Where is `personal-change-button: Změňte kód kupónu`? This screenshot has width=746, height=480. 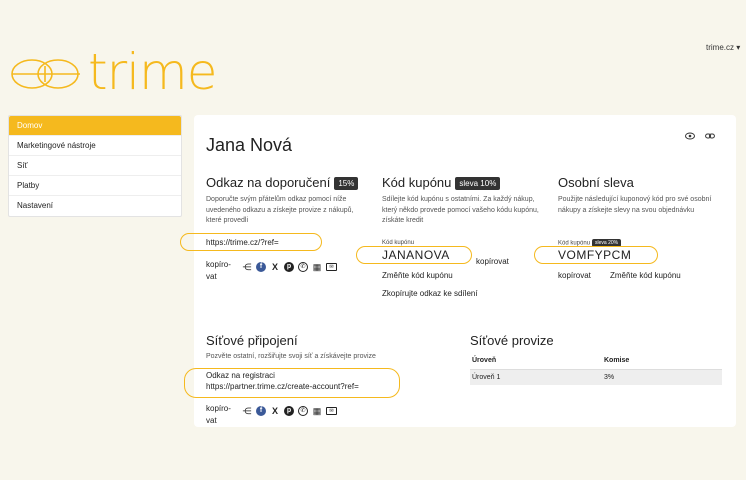 personal-change-button: Změňte kód kupónu is located at coordinates (645, 275).